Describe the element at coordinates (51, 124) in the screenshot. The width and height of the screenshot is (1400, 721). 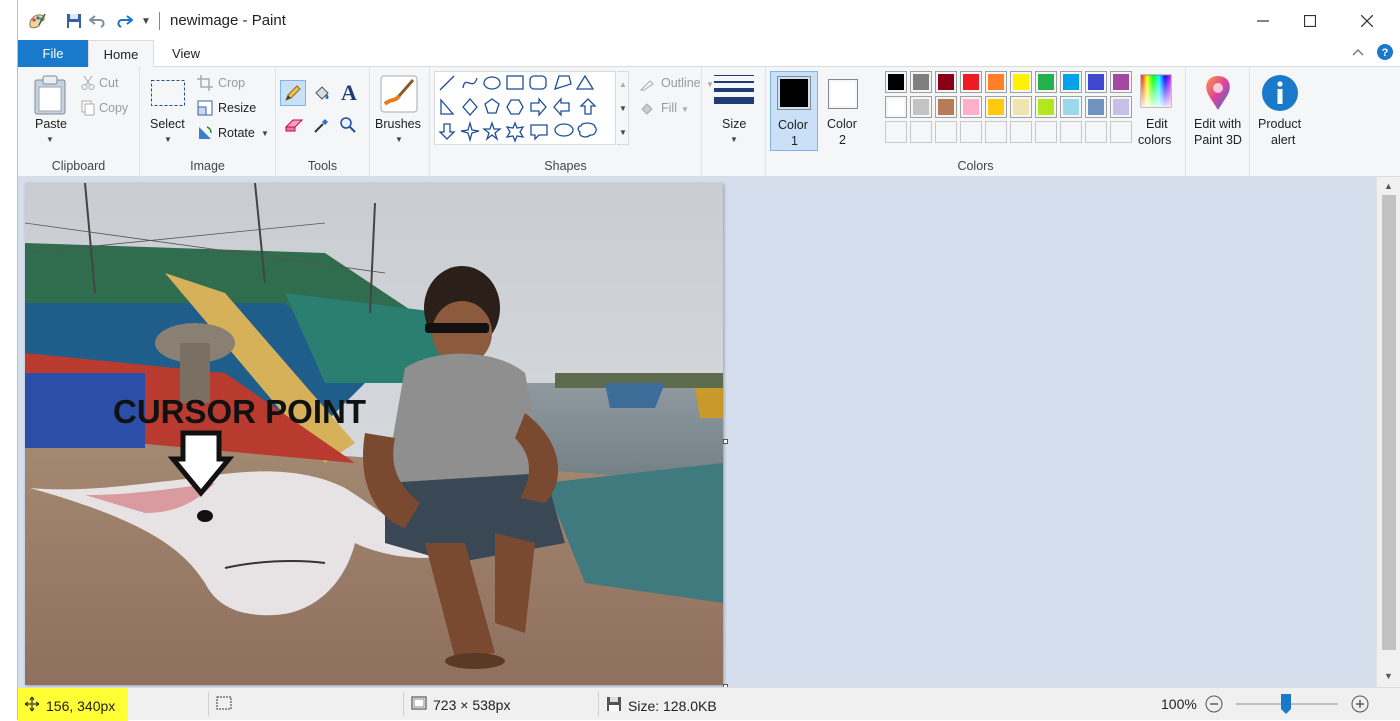
I see `paste-button: Paste` at that location.